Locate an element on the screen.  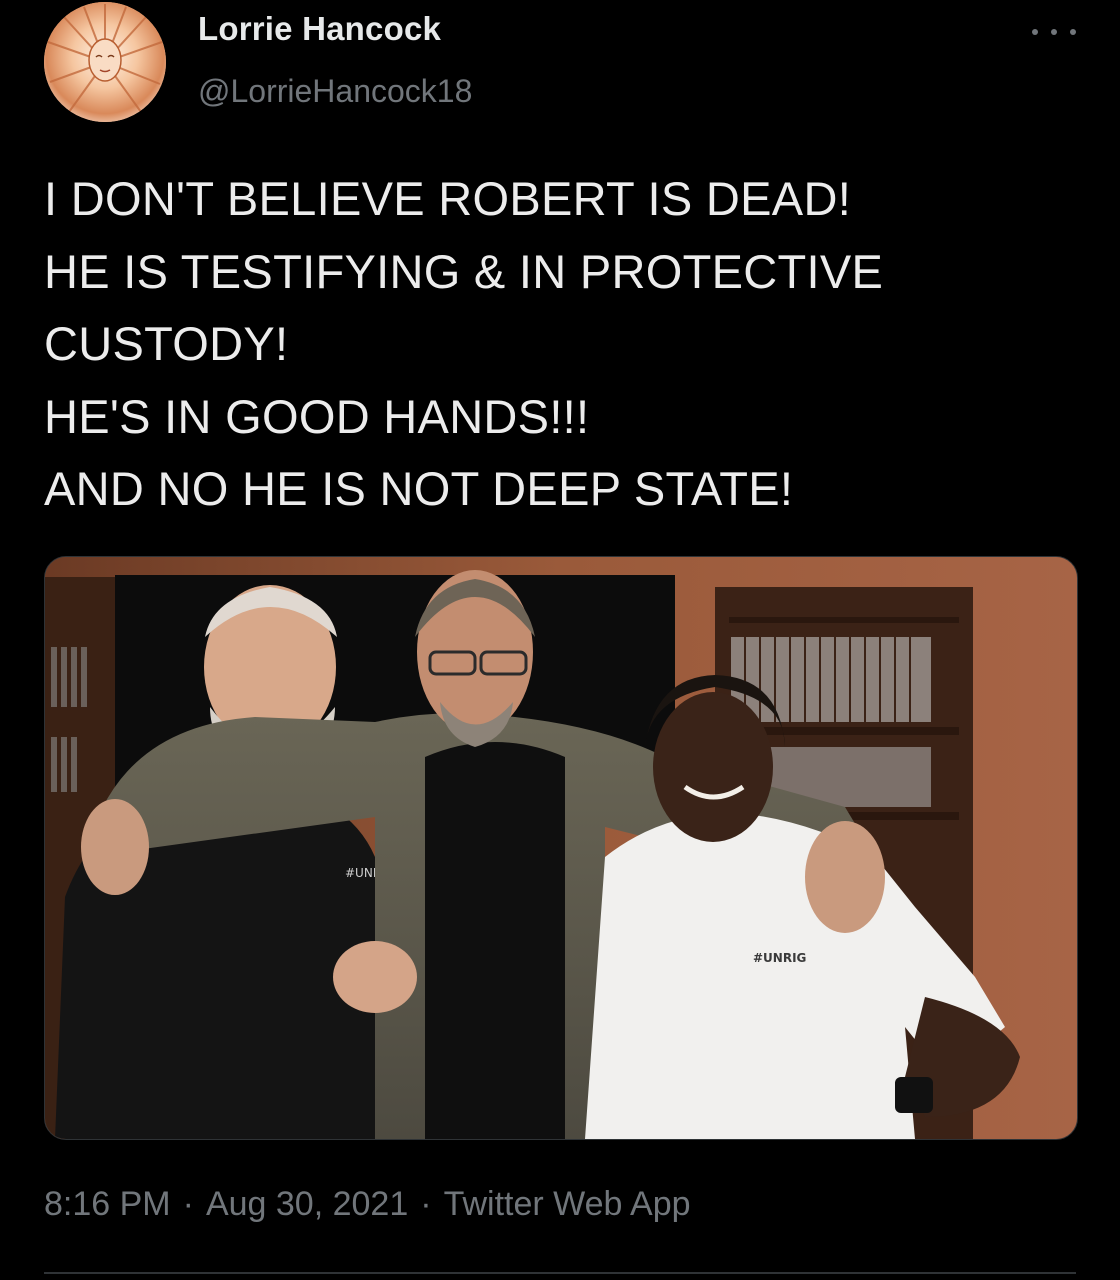
author-handle: @LorrieHancock18 is located at coordinates (335, 91).